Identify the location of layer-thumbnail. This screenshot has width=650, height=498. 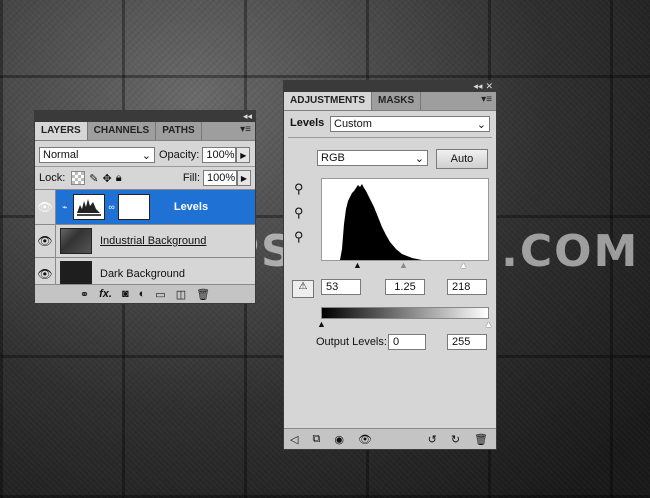
(76, 241).